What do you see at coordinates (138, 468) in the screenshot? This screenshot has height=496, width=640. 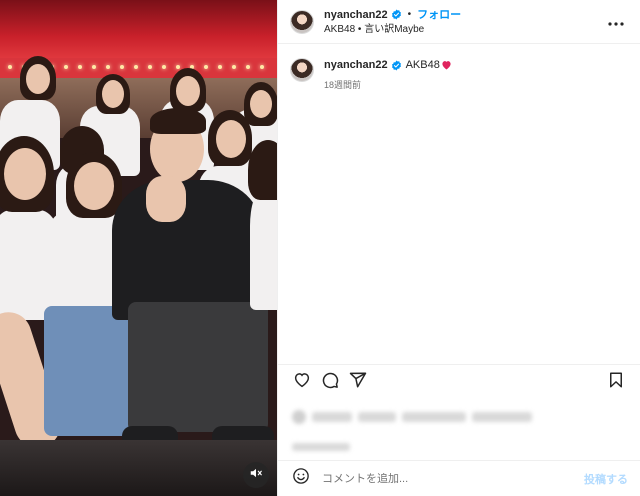 I see `stage-floor` at bounding box center [138, 468].